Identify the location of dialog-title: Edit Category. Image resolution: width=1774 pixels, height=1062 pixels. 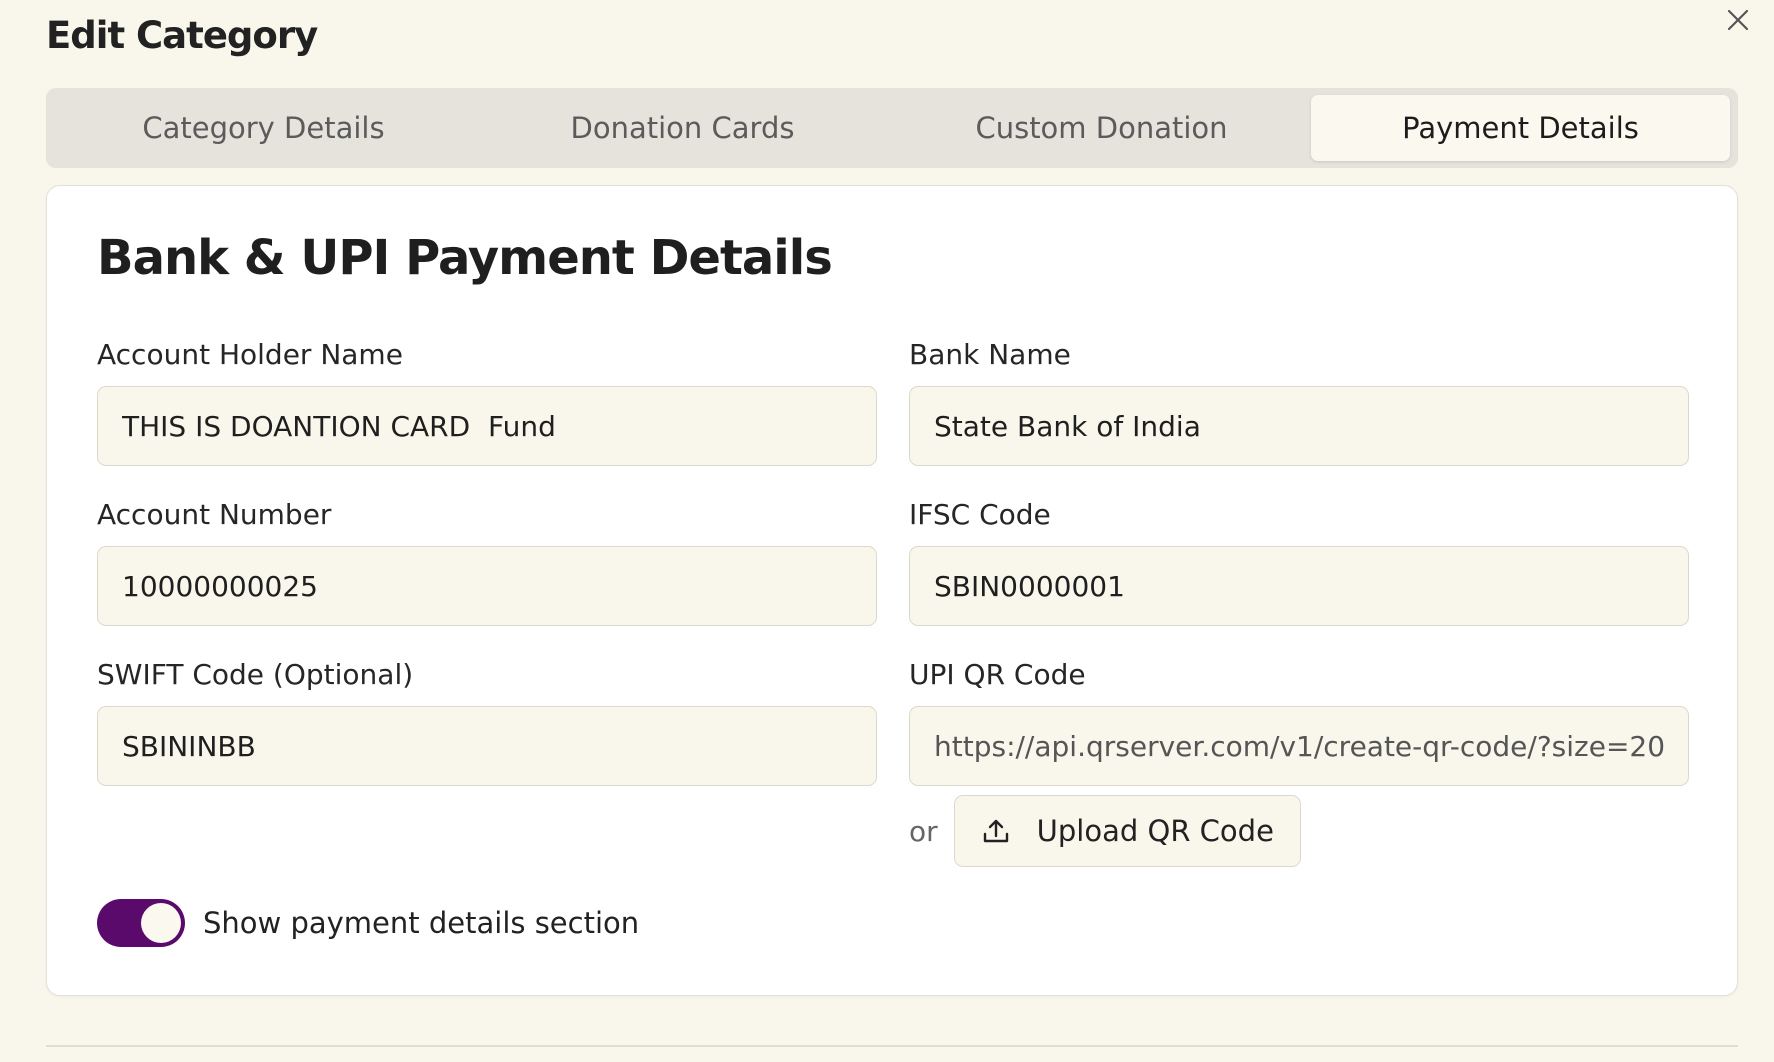
(182, 35).